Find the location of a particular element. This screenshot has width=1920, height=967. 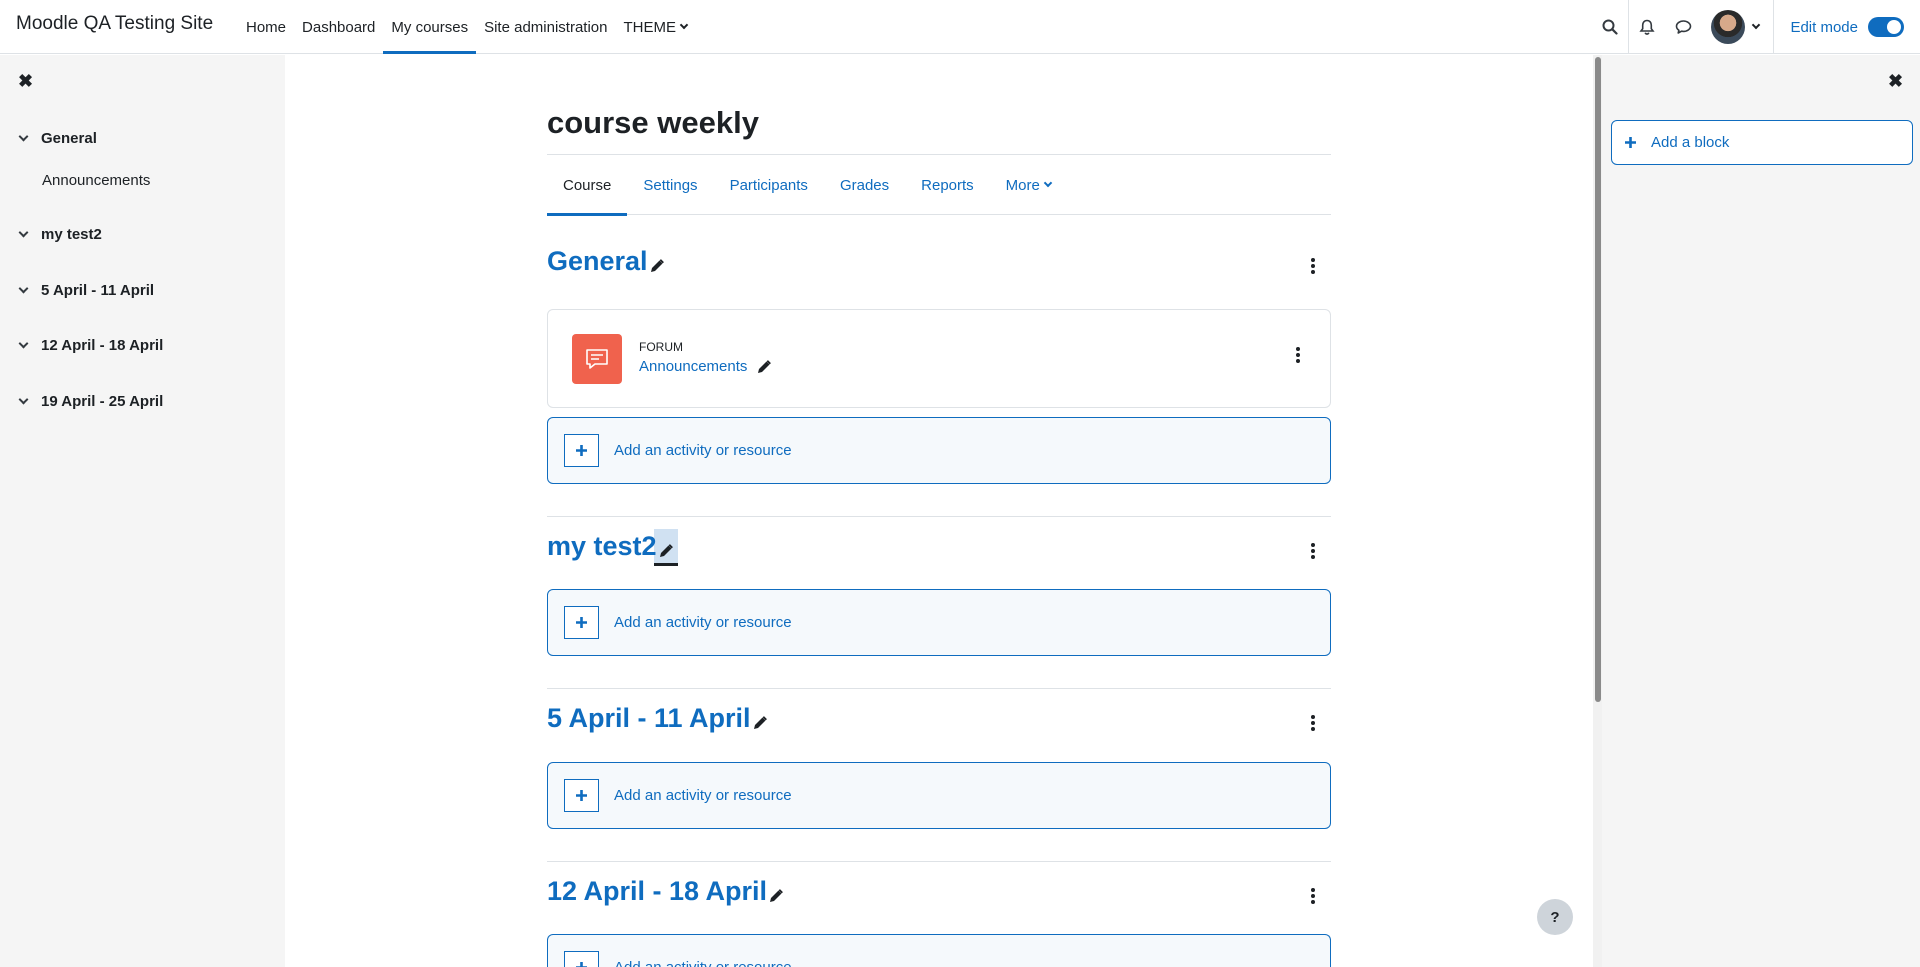

forum-icon is located at coordinates (597, 359).